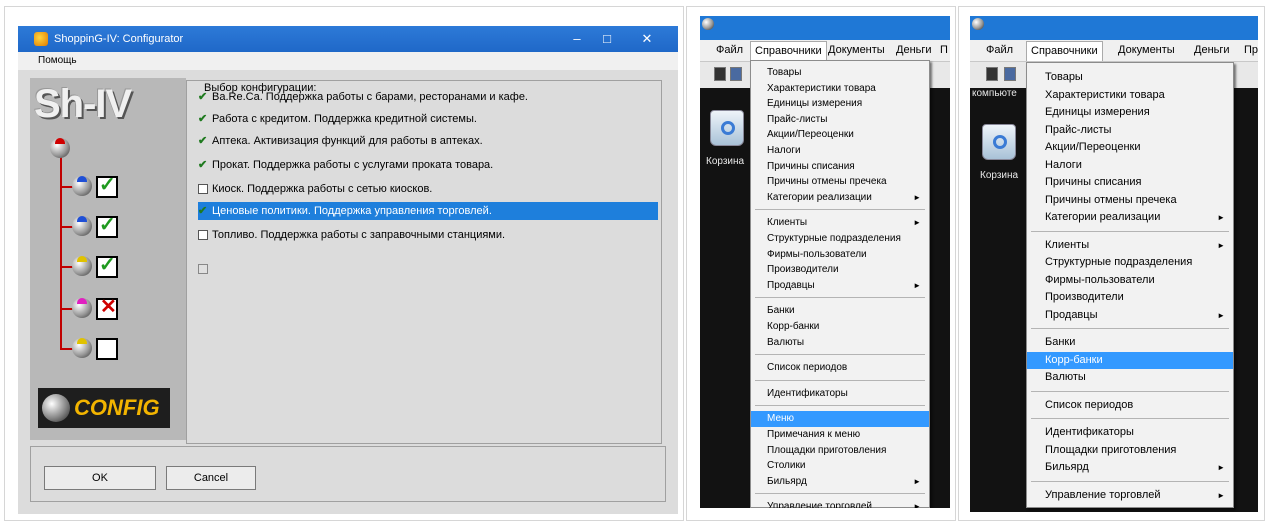 This screenshot has width=1269, height=525. Describe the element at coordinates (1251, 50) in the screenshot. I see `menu-more: Пр` at that location.